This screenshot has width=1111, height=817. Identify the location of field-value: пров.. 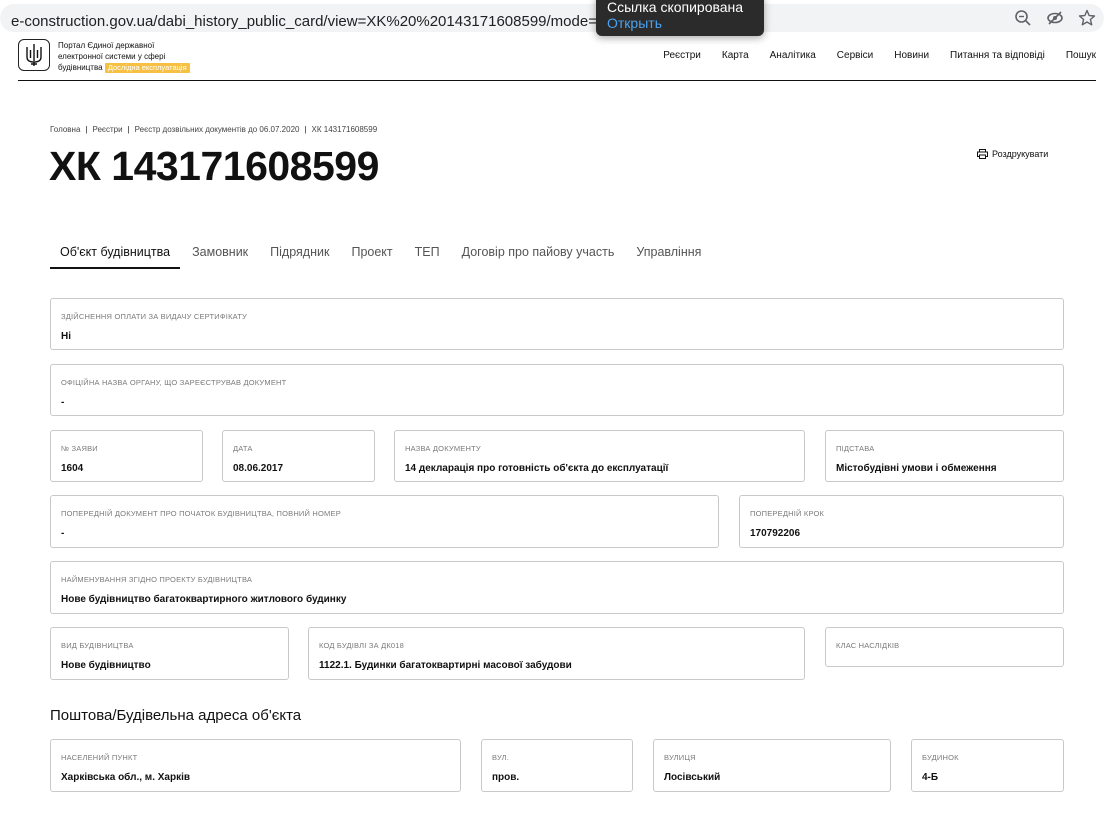
(506, 777).